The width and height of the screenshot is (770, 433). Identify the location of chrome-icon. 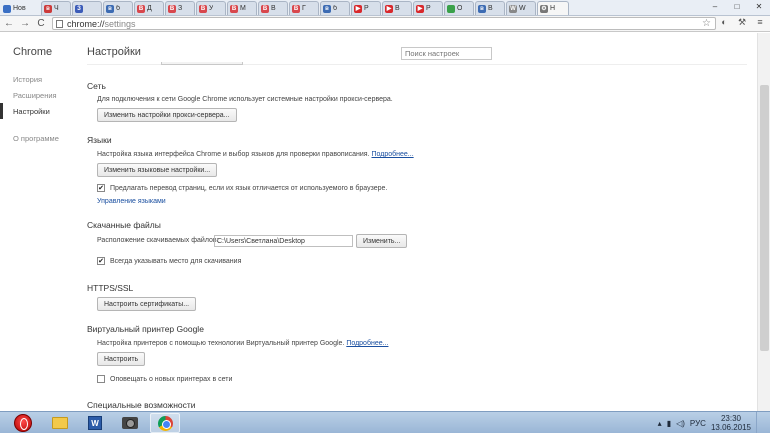
(165, 423).